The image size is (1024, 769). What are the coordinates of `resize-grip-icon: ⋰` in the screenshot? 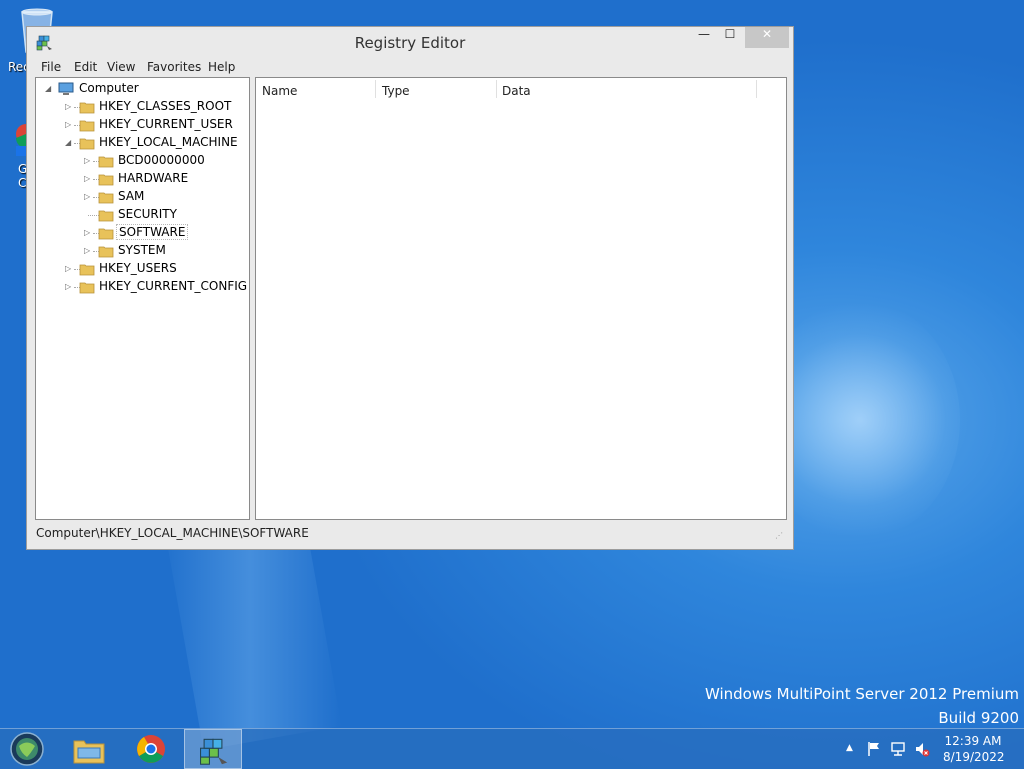 It's located at (779, 535).